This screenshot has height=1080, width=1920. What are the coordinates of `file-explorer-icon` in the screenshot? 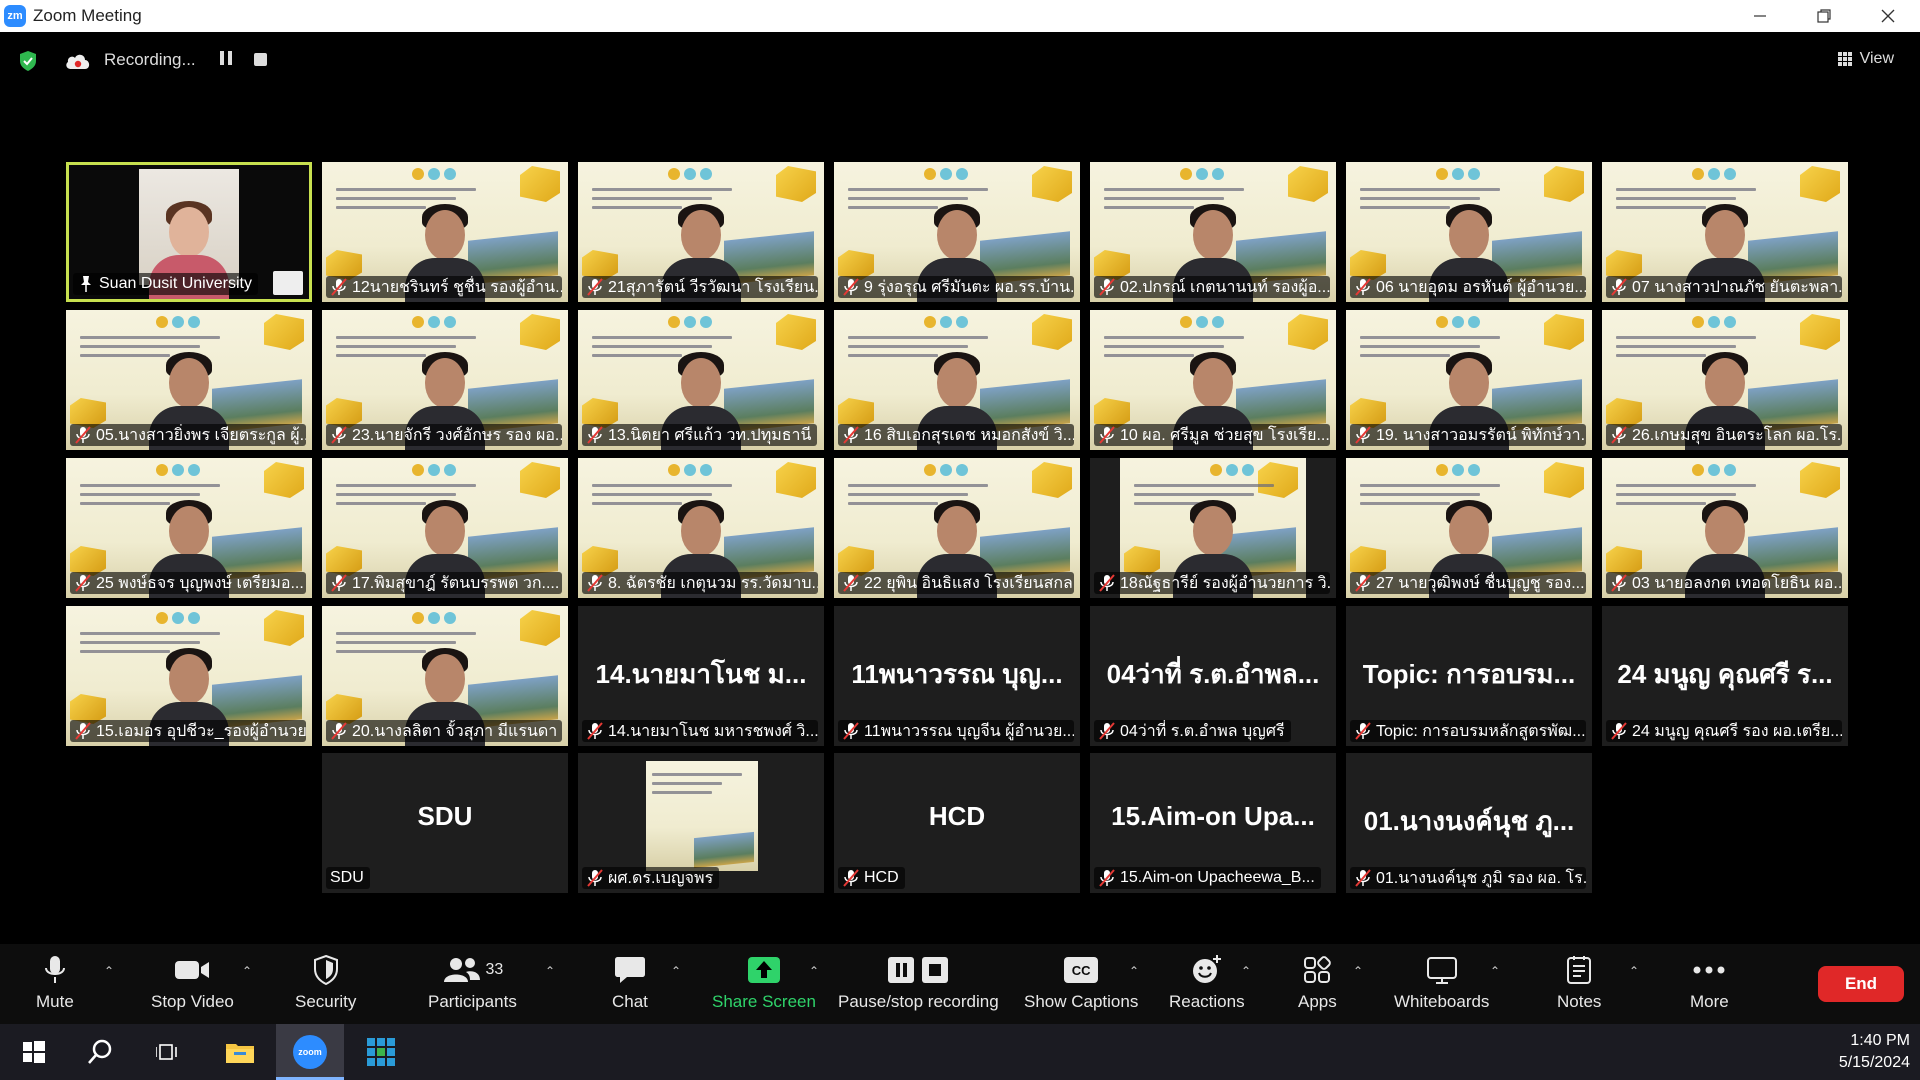 It's located at (240, 1052).